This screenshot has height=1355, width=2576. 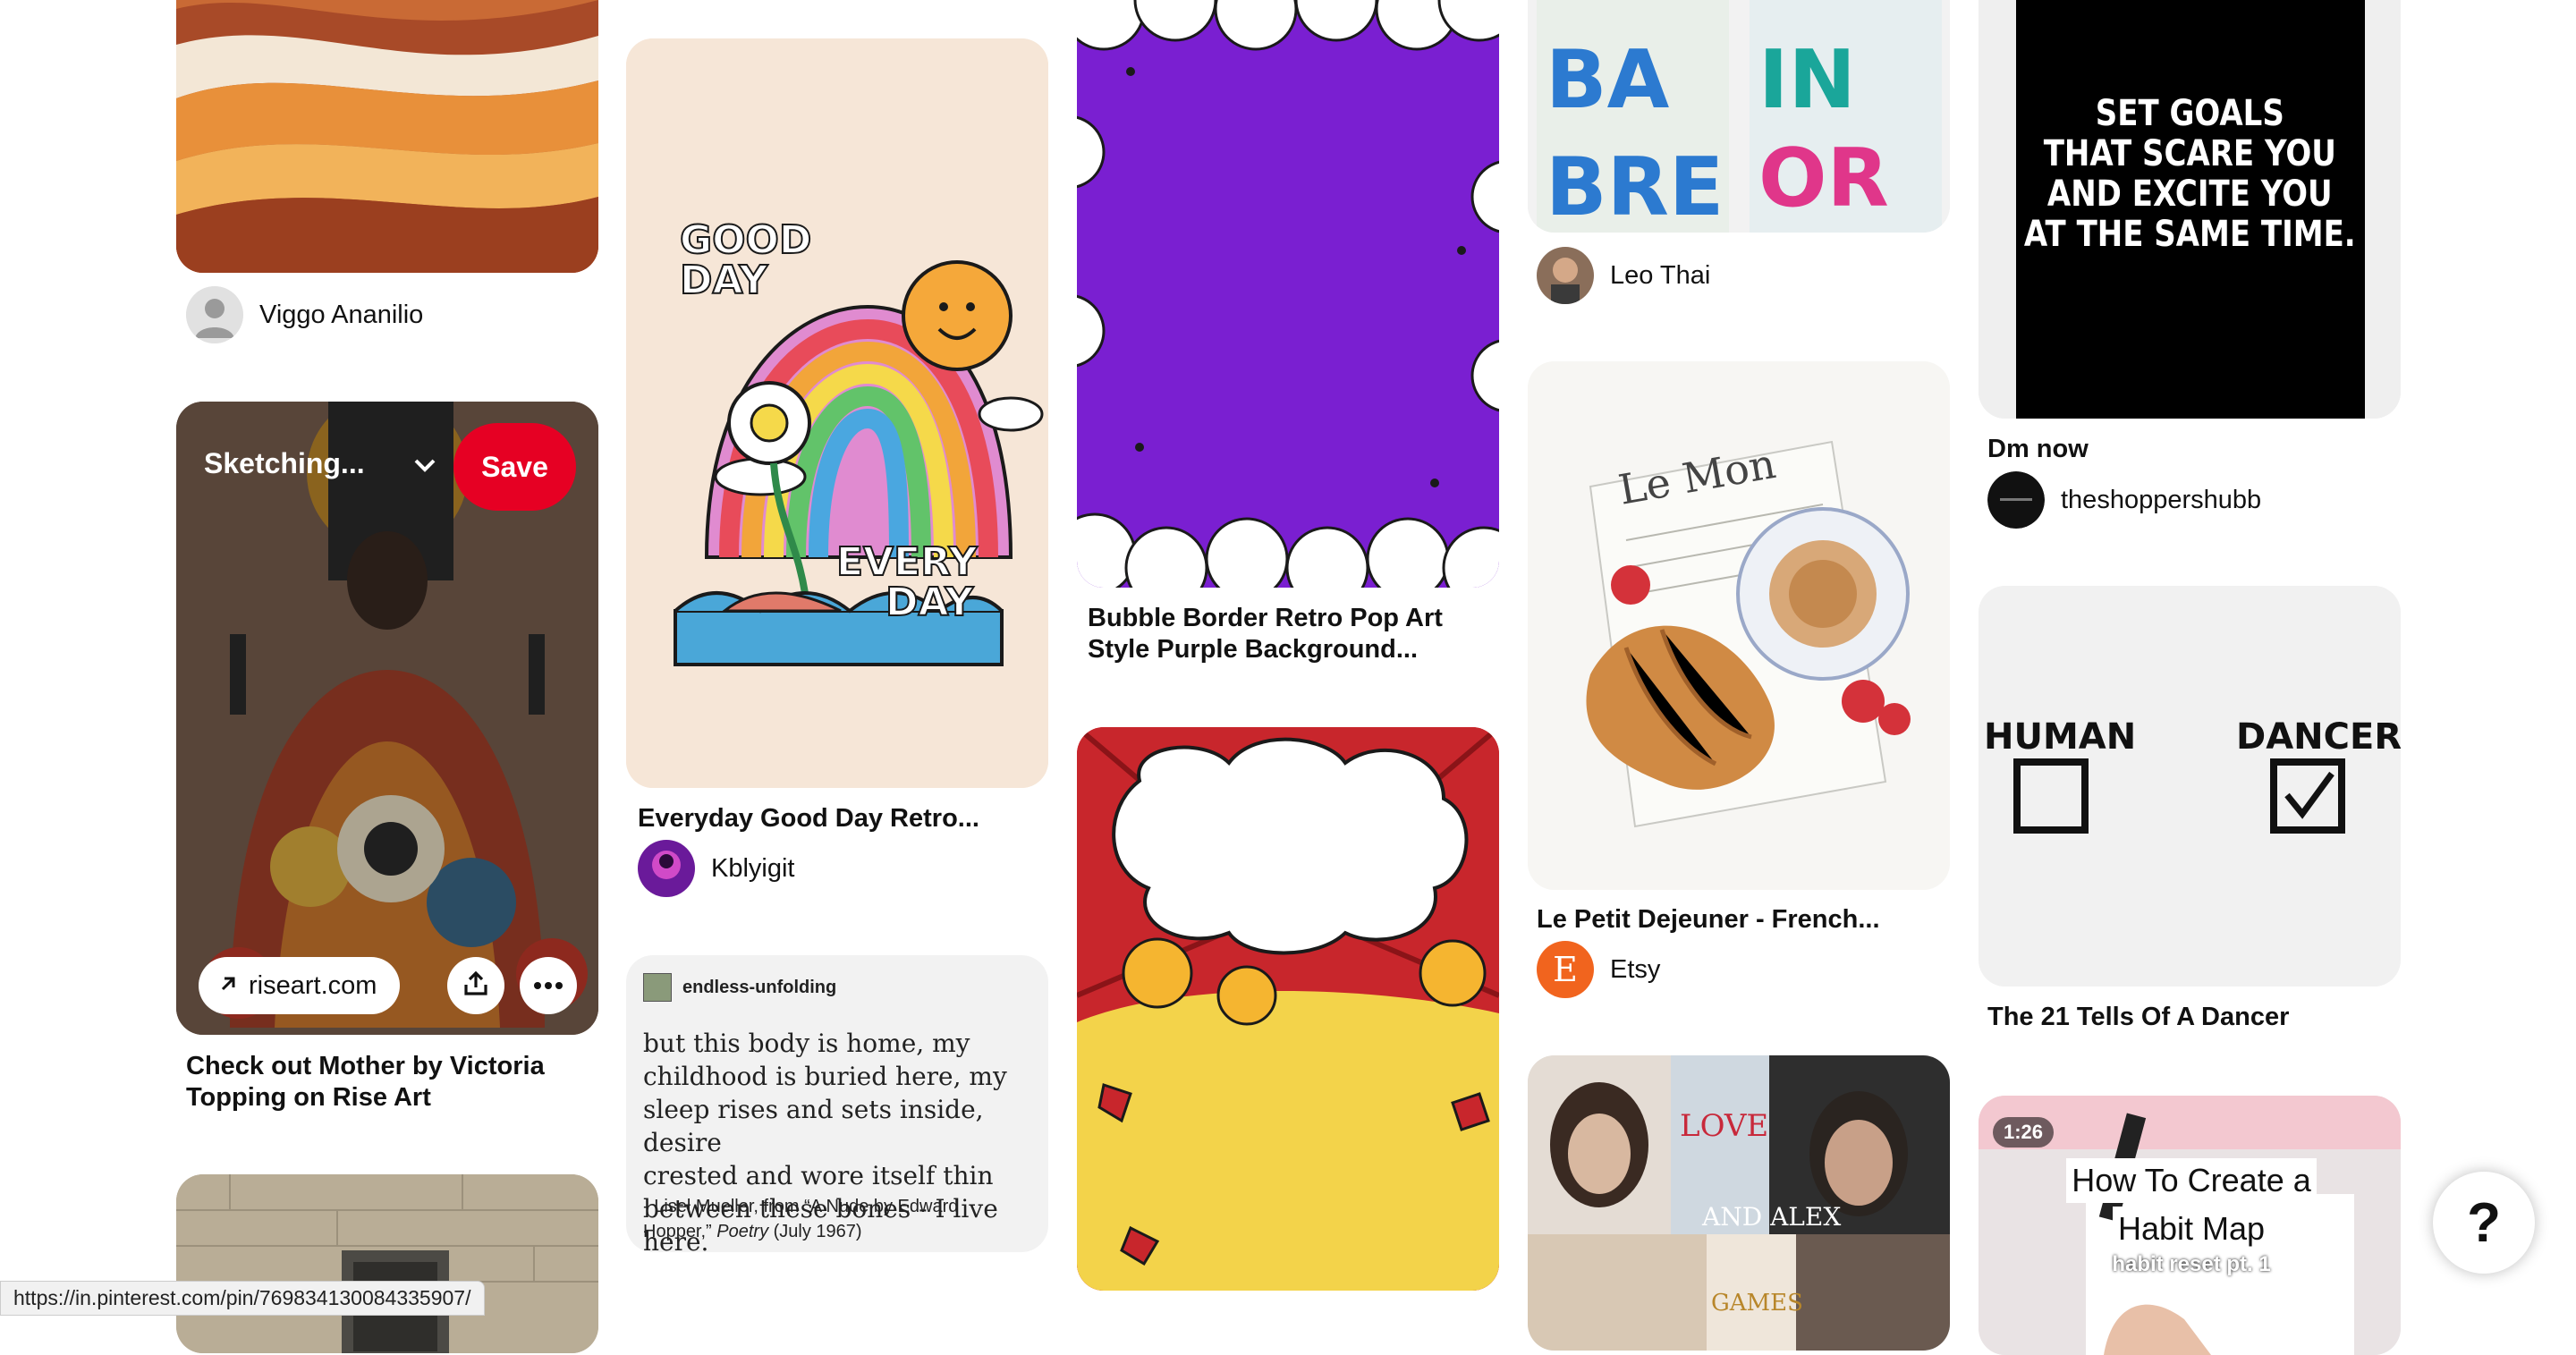 I want to click on more-options-button, so click(x=548, y=985).